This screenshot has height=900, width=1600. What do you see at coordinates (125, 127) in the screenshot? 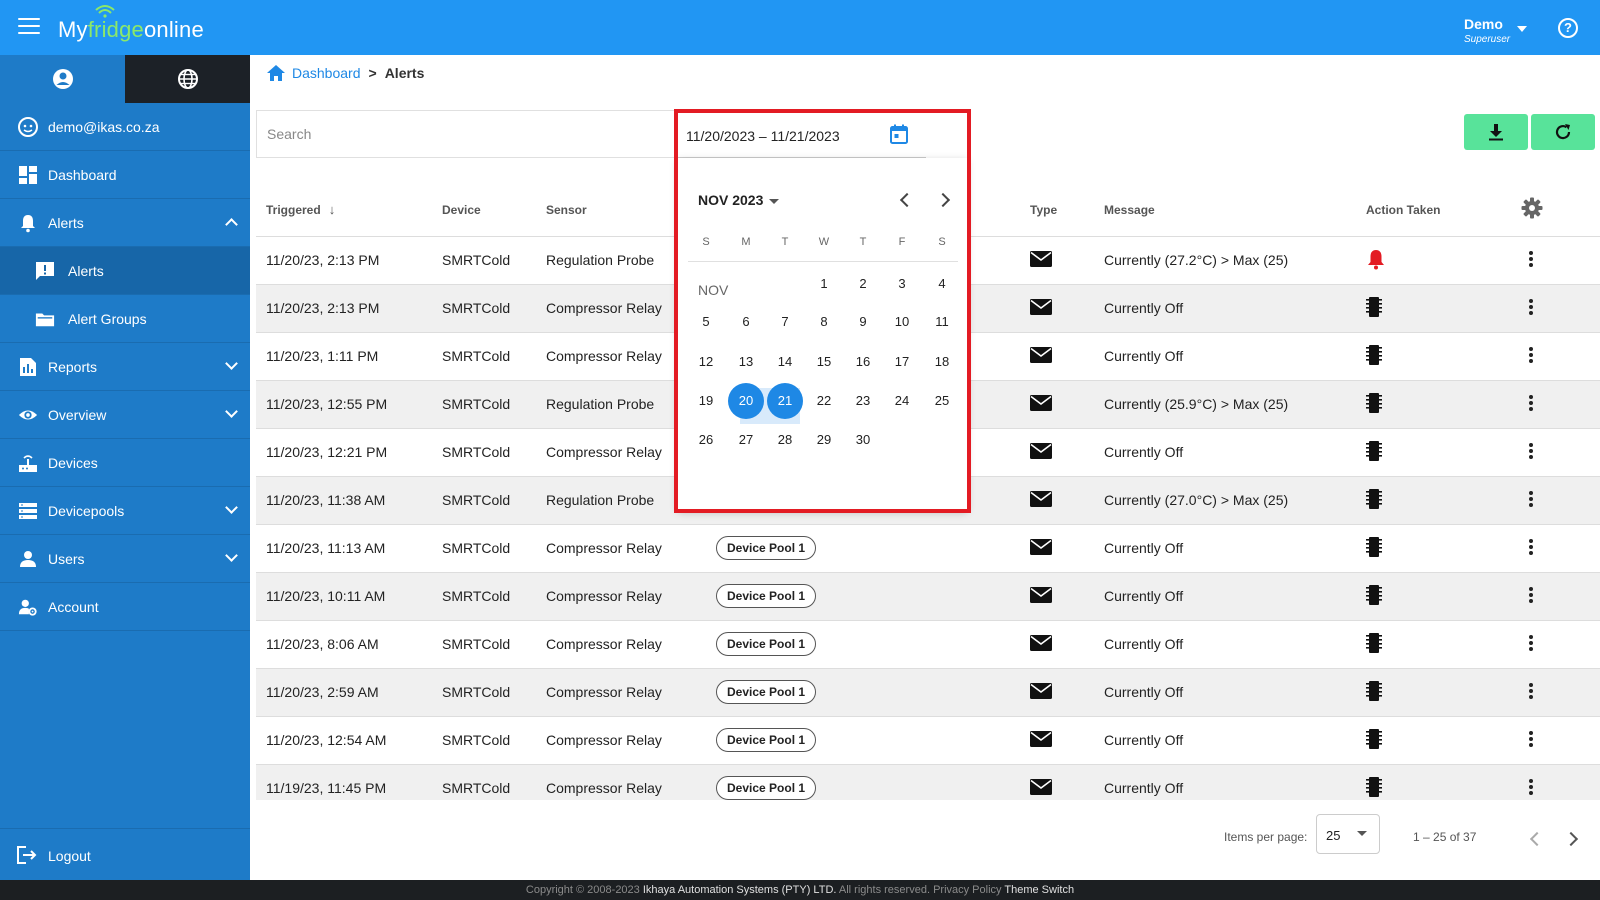
I see `sidebar-user-email: demo@ikas.co.za` at bounding box center [125, 127].